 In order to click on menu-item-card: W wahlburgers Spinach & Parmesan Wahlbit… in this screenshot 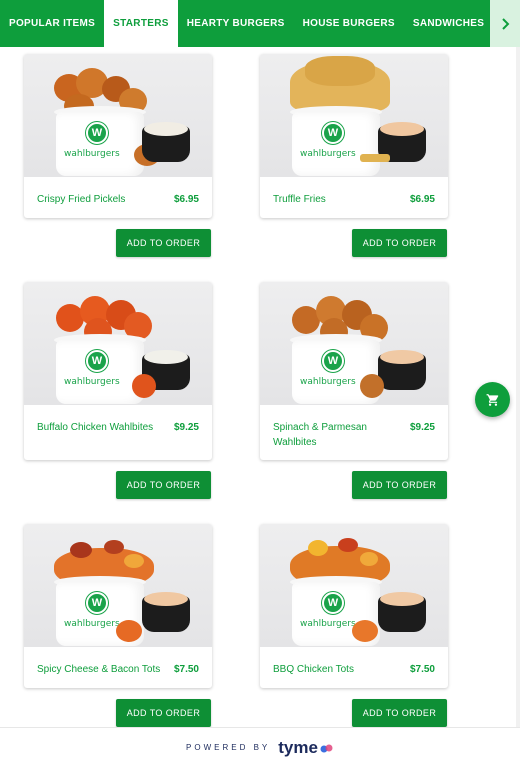, I will do `click(354, 371)`.